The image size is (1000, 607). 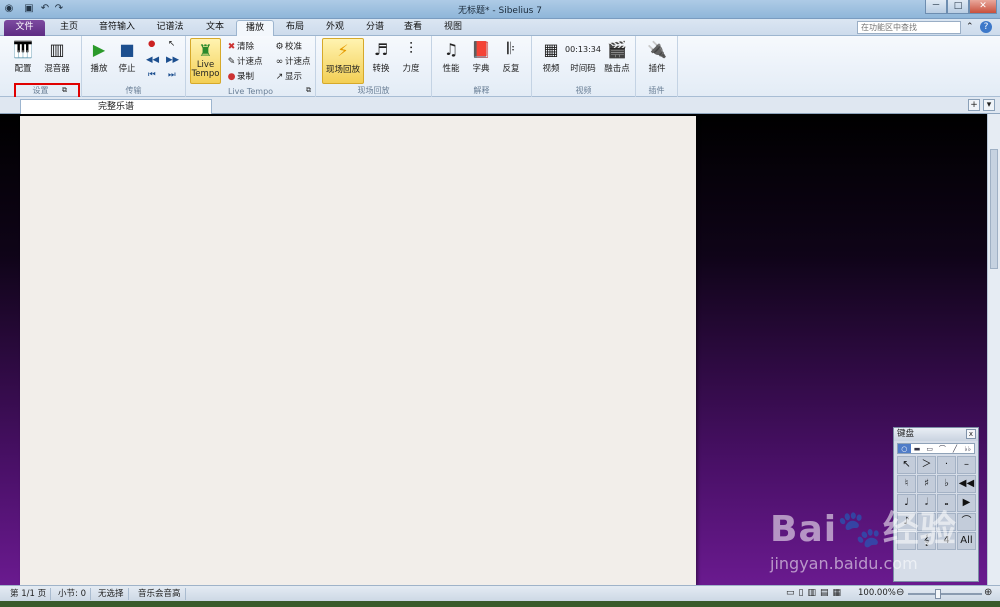 I want to click on hitpoint-button: 🎬 融击点, so click(x=617, y=56).